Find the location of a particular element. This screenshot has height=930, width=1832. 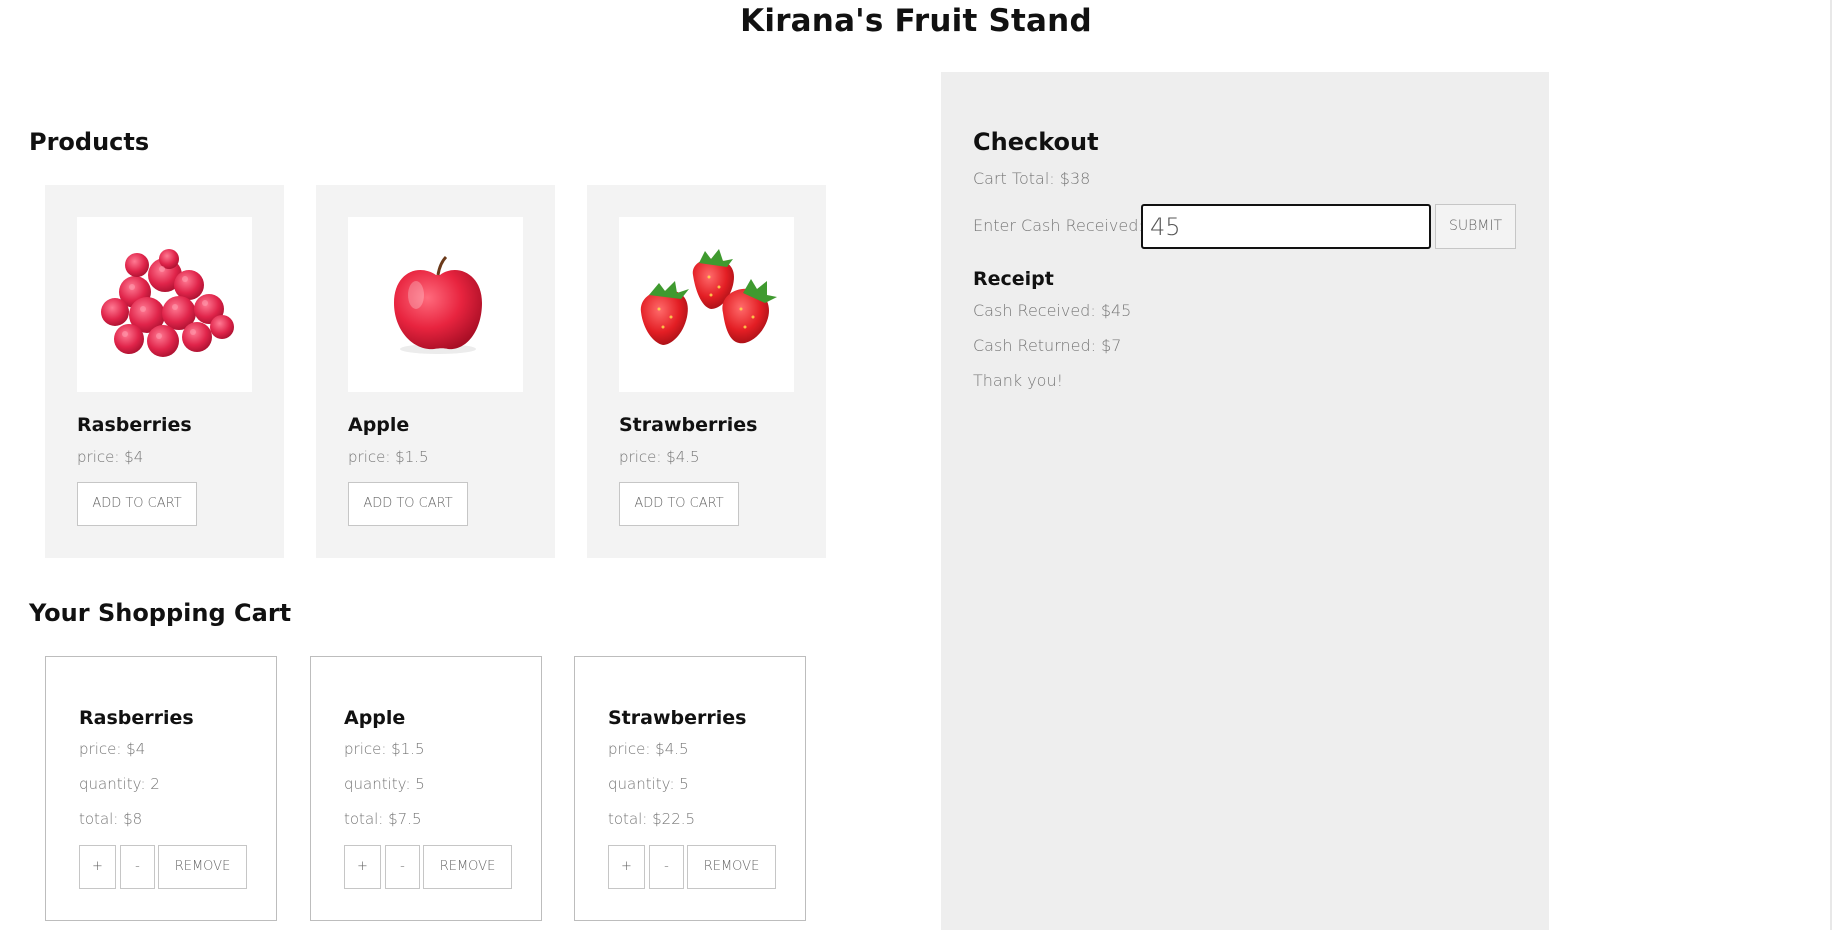

product-card-rasberries: Rasberries price: $4 ADD TO CART is located at coordinates (164, 371).